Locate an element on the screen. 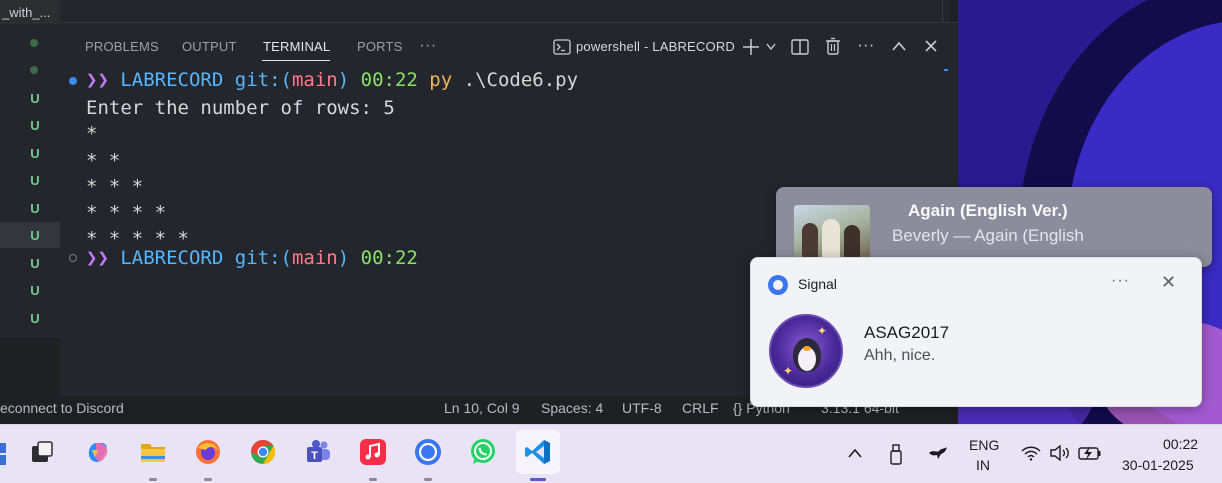  explorer-sidebar: _with_... U U U U U U U U U is located at coordinates (30, 169).